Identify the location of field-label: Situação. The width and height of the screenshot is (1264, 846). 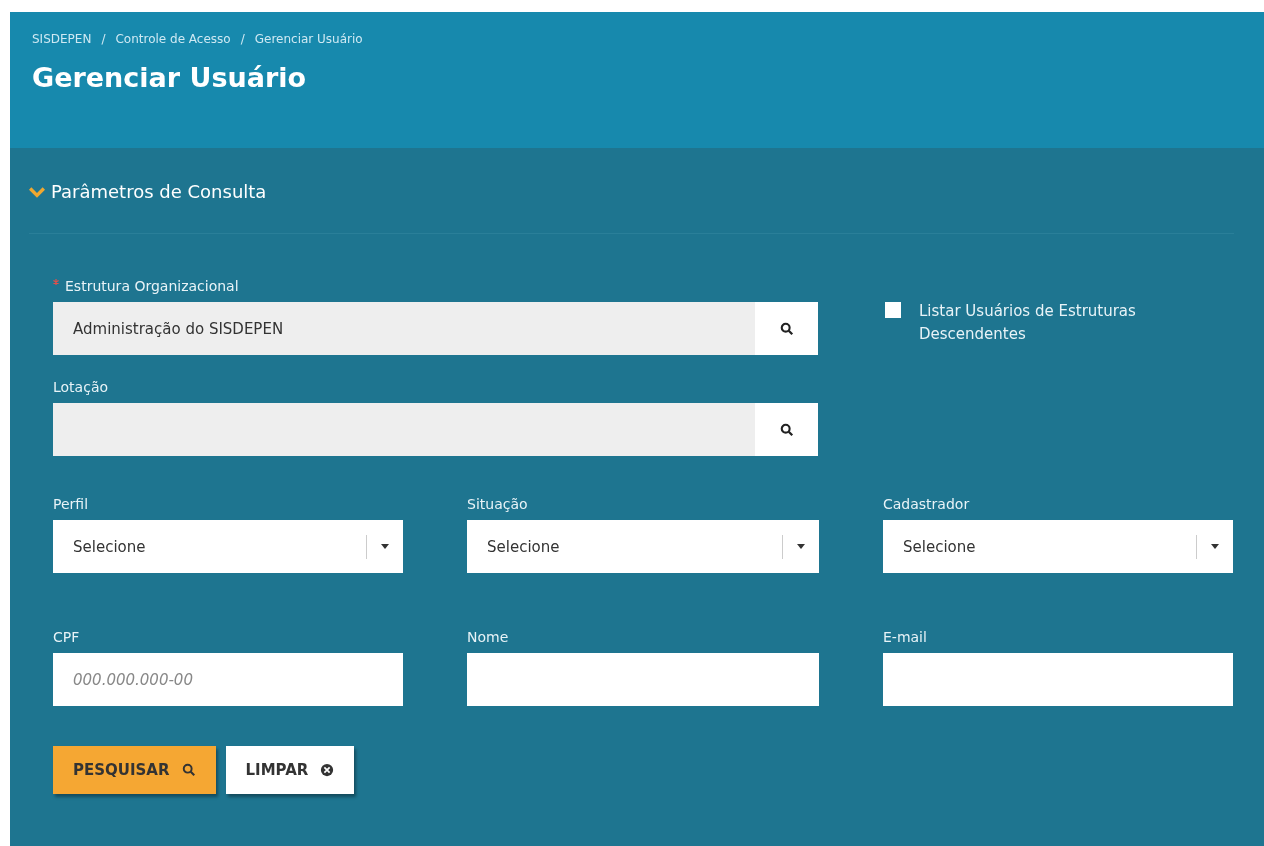
(498, 504).